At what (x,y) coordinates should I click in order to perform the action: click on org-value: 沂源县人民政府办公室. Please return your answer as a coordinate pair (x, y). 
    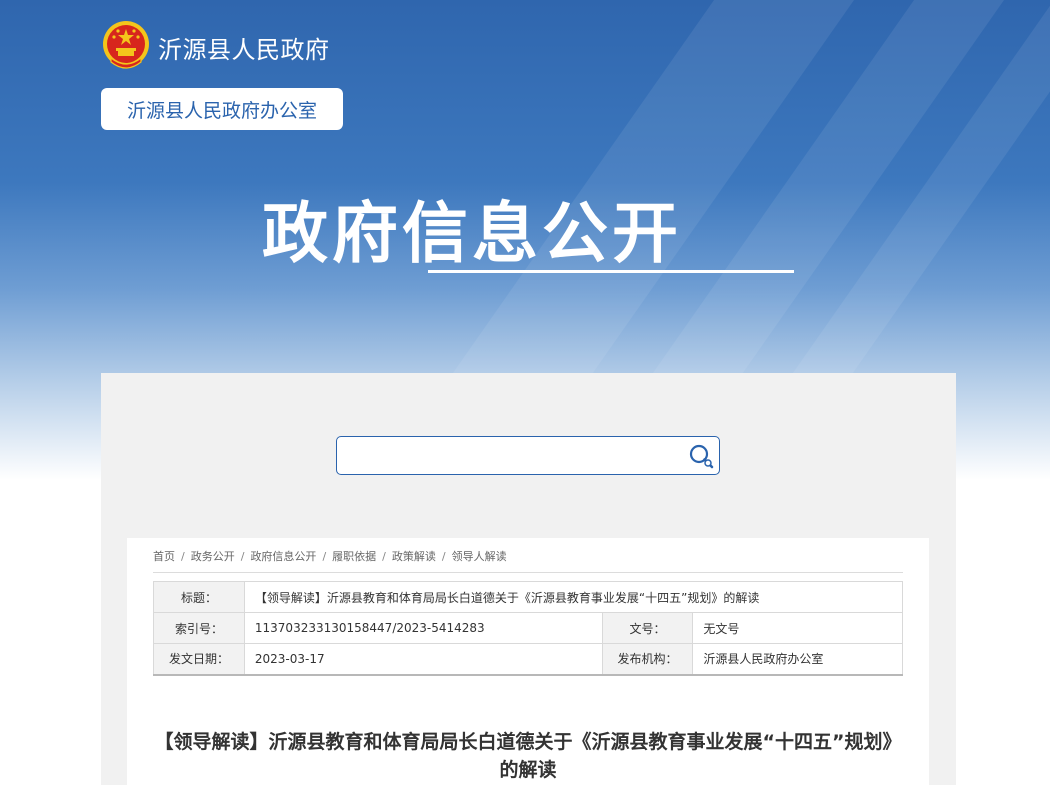
    Looking at the image, I should click on (797, 659).